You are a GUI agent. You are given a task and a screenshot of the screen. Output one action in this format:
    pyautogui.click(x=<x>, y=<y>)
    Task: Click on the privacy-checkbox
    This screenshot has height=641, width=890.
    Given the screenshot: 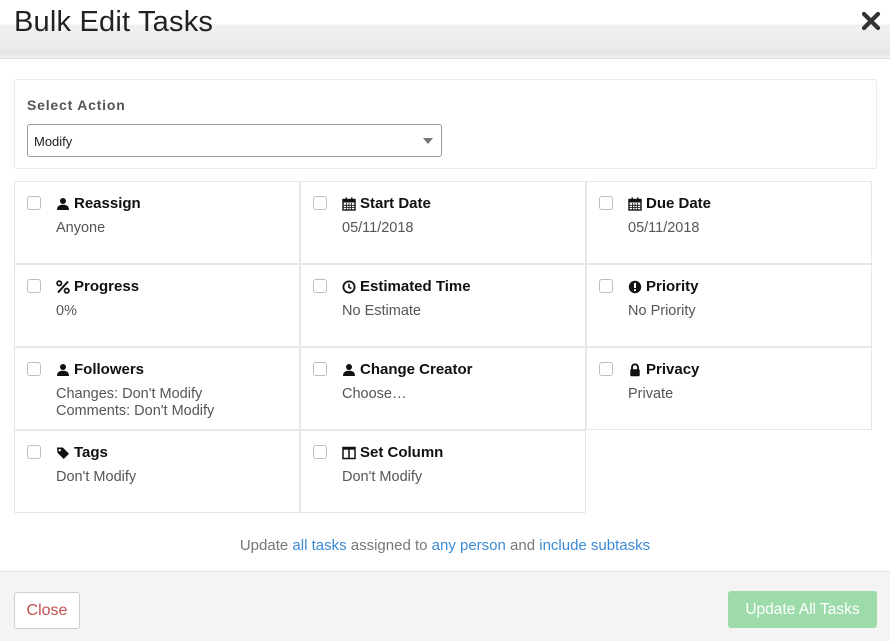 What is the action you would take?
    pyautogui.click(x=606, y=369)
    